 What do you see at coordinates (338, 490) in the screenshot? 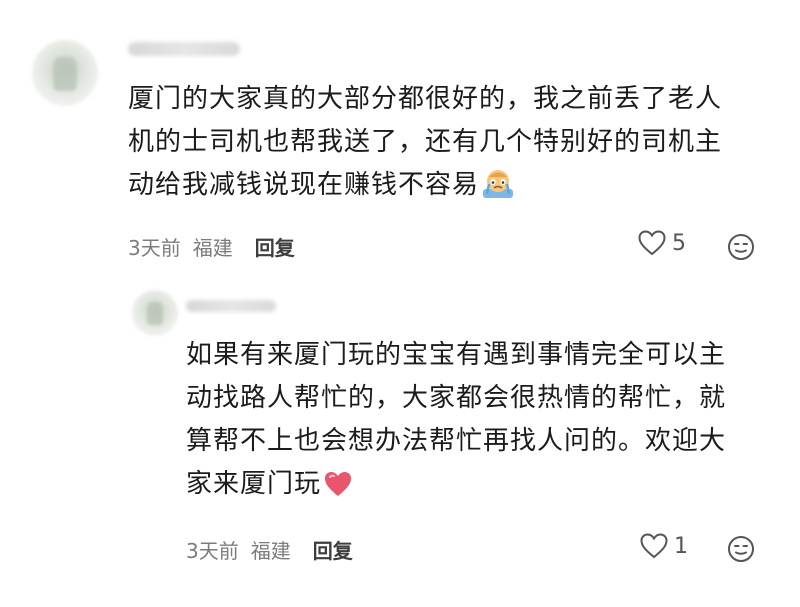
I see `heart-emoji` at bounding box center [338, 490].